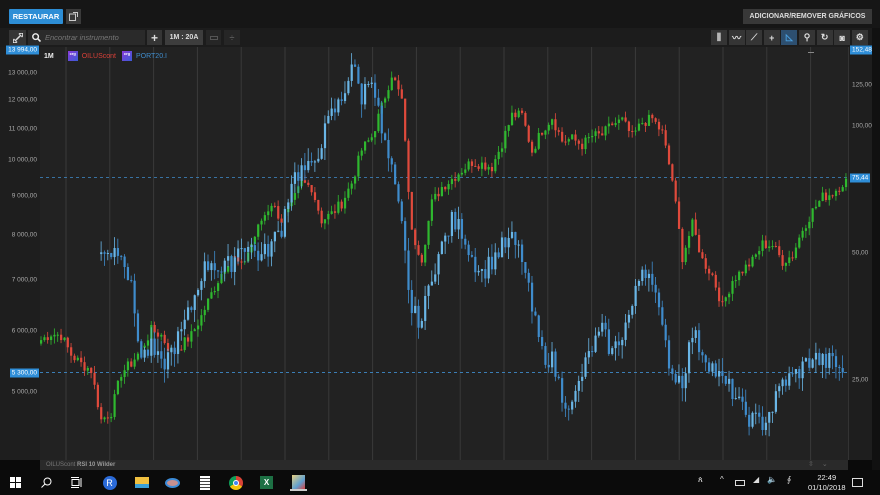 Image resolution: width=880 pixels, height=495 pixels. I want to click on windows-logo-icon, so click(15, 482).